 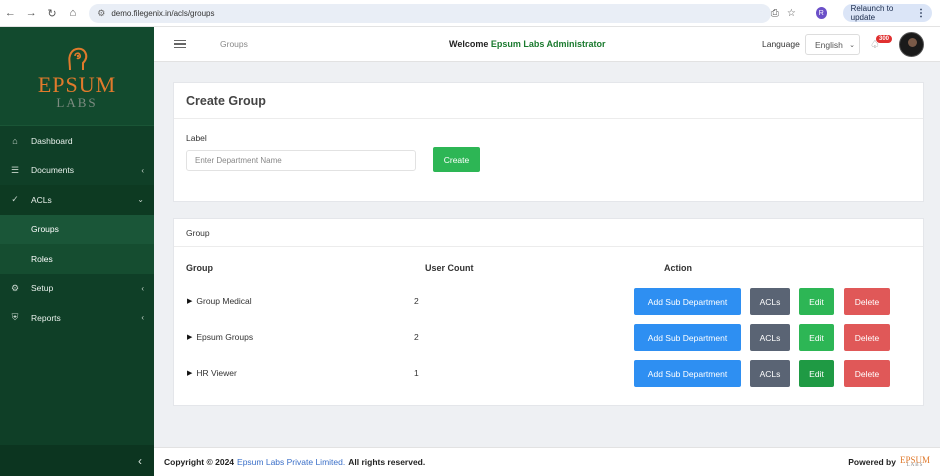 I want to click on group-name-toggle: ▶ HR Viewer, so click(x=212, y=373).